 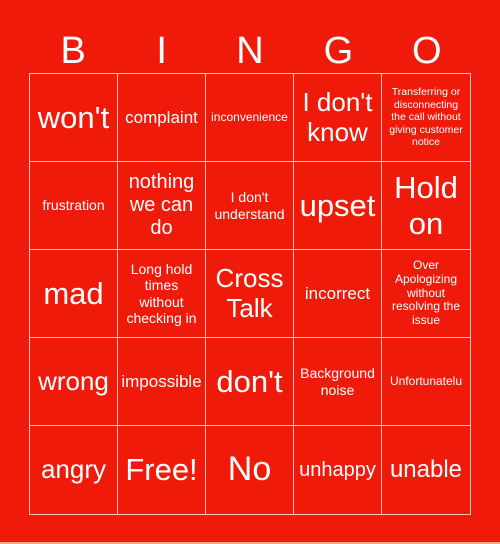 I want to click on bingo-cell: Cross Talk, so click(x=250, y=294).